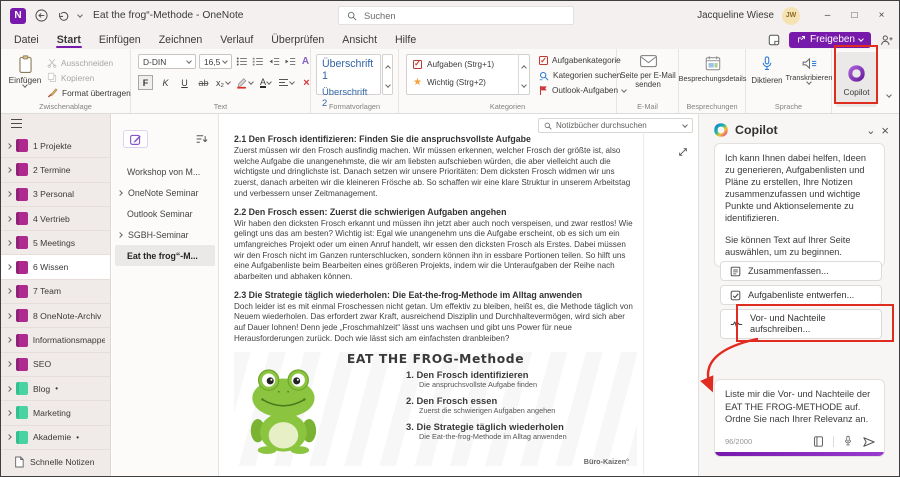  Describe the element at coordinates (543, 60) in the screenshot. I see `checkbox-icon: ✓` at that location.